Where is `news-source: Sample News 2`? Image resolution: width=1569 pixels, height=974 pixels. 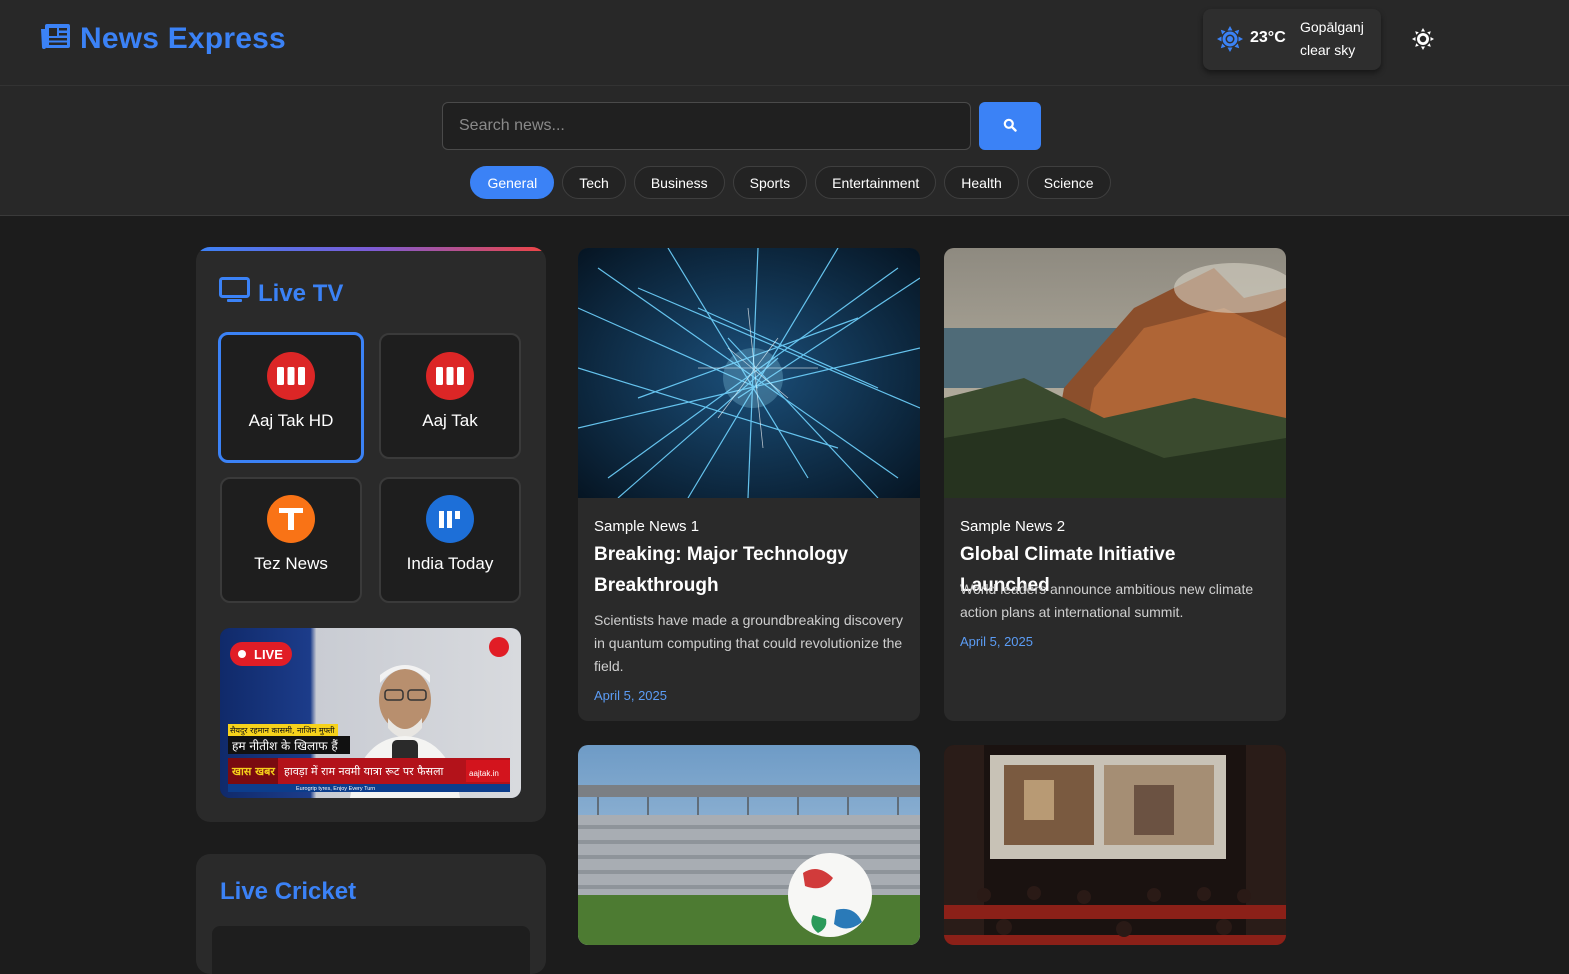 news-source: Sample News 2 is located at coordinates (1013, 526).